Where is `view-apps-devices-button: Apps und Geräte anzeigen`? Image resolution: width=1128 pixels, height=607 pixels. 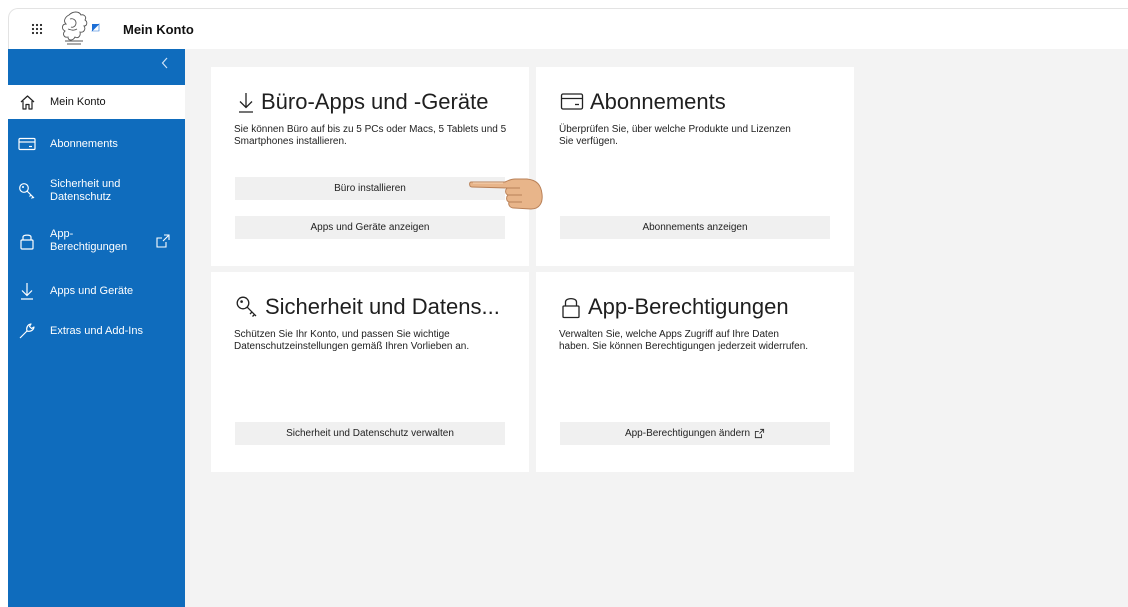 view-apps-devices-button: Apps und Geräte anzeigen is located at coordinates (370, 227).